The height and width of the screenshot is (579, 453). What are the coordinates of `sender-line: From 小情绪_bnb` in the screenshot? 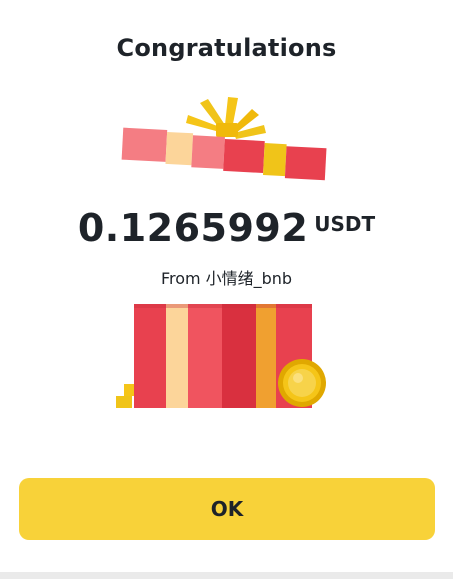 It's located at (226, 277).